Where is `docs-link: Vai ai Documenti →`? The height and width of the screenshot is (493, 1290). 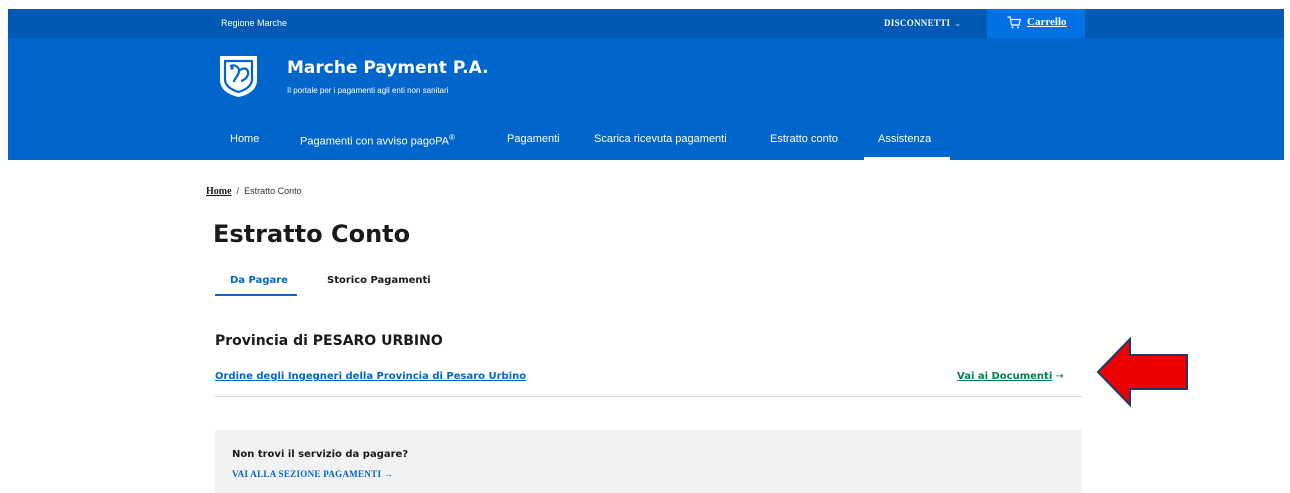
docs-link: Vai ai Documenti → is located at coordinates (1010, 376).